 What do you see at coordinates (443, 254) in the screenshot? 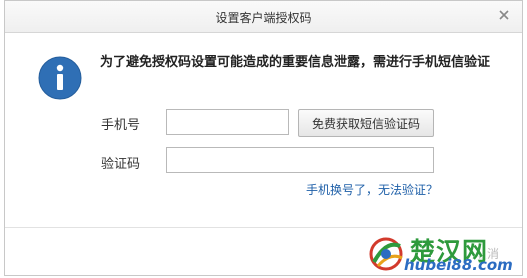
I see `watermark-logo: 楚汉网 hubei88.com` at bounding box center [443, 254].